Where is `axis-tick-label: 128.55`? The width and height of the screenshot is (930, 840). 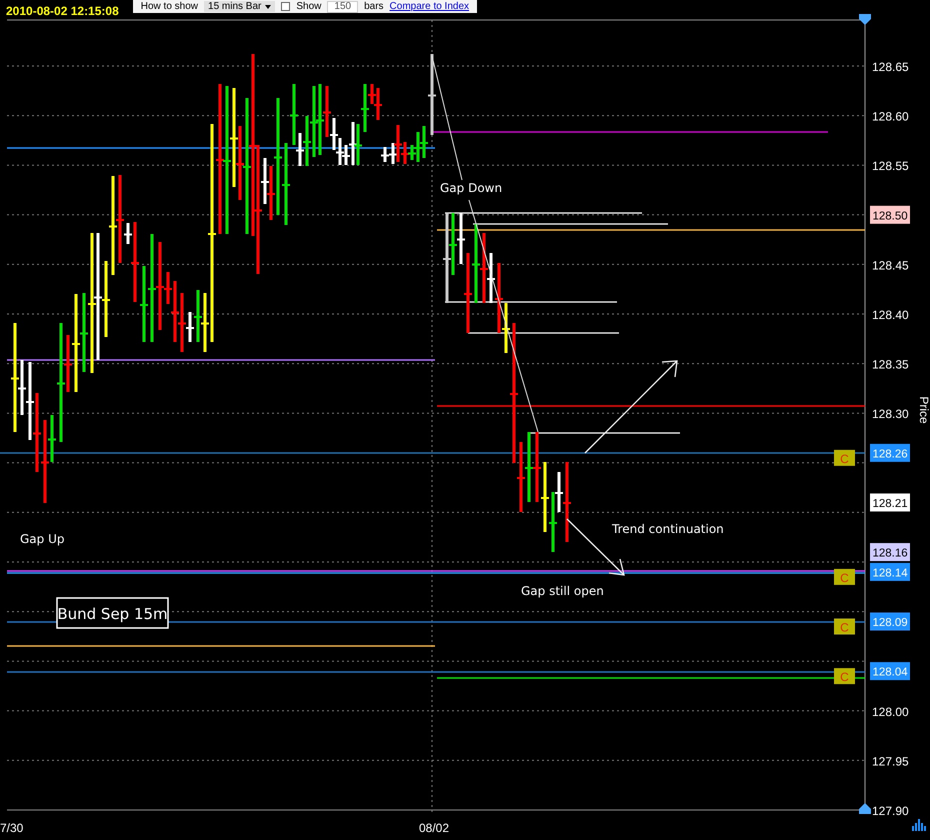 axis-tick-label: 128.55 is located at coordinates (890, 166).